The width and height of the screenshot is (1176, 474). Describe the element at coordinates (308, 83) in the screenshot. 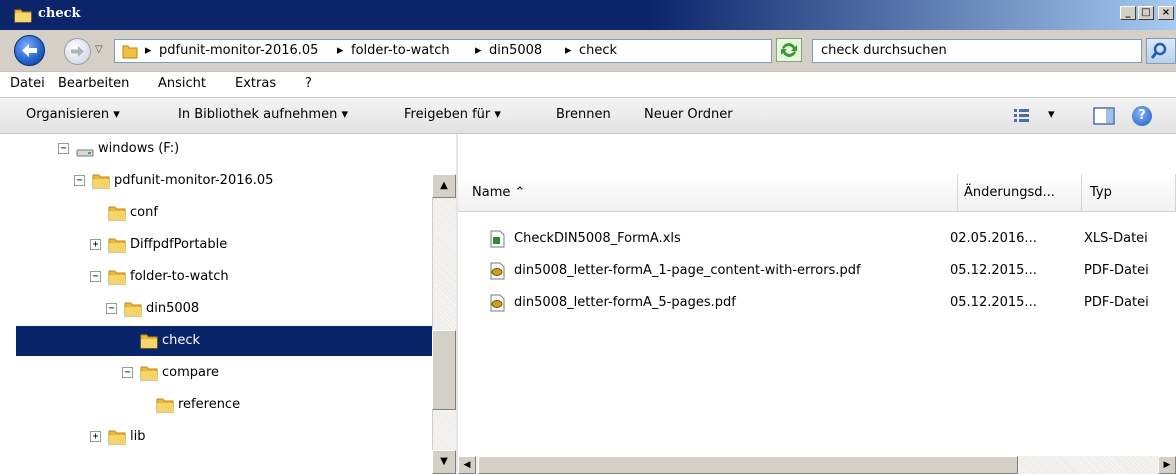

I see `menu-help: ?` at that location.